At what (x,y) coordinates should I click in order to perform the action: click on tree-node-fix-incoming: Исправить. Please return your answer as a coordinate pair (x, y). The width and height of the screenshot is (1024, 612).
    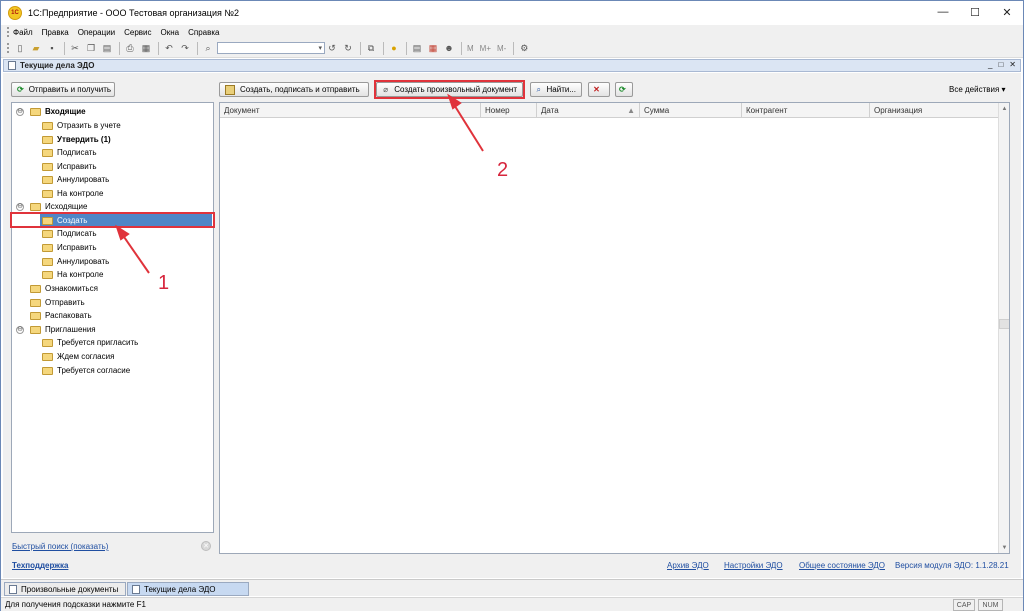
    Looking at the image, I should click on (69, 166).